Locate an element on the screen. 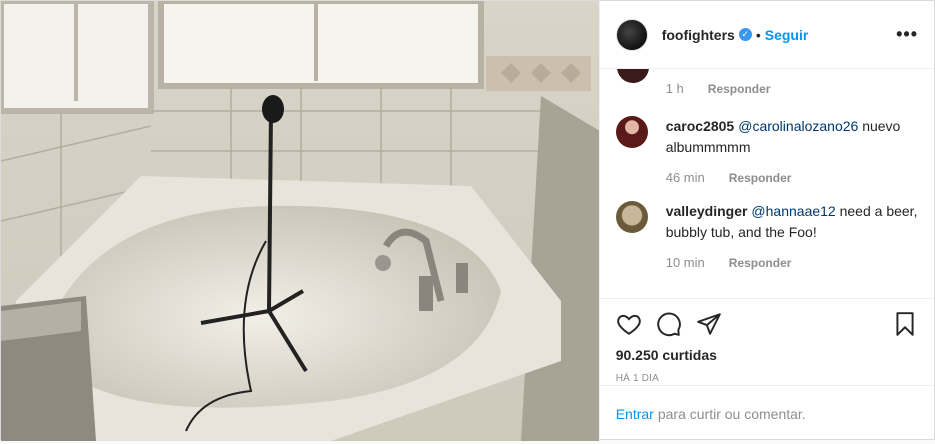  add-comment-text: para curtir ou comentar. is located at coordinates (731, 413).